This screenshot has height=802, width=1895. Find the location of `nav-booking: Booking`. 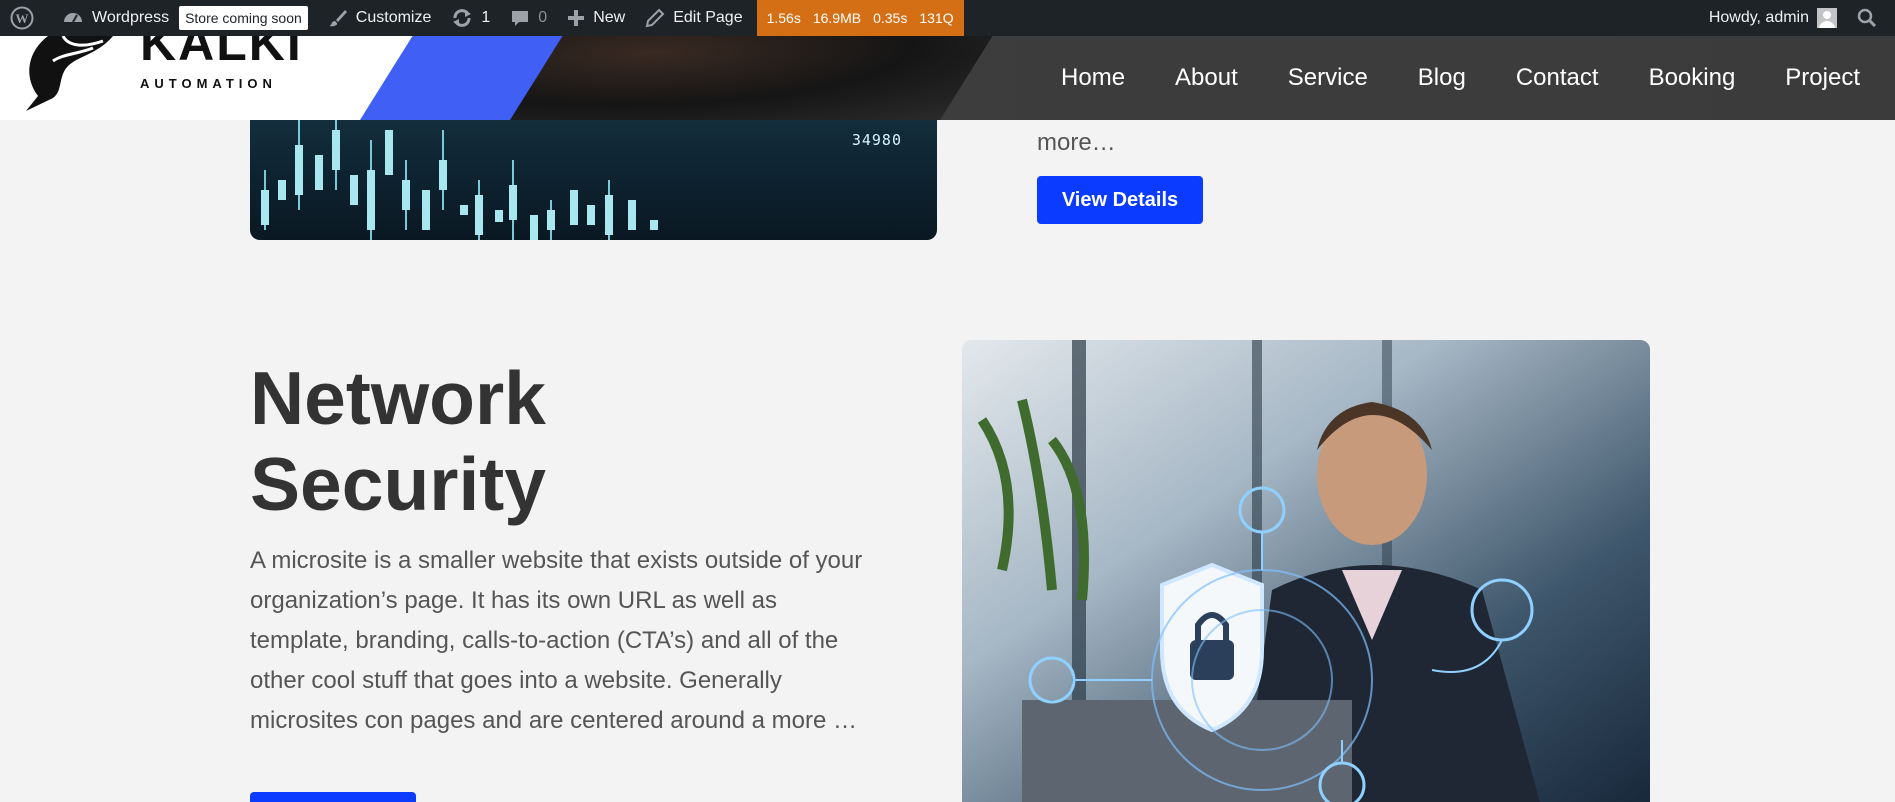

nav-booking: Booking is located at coordinates (1692, 78).